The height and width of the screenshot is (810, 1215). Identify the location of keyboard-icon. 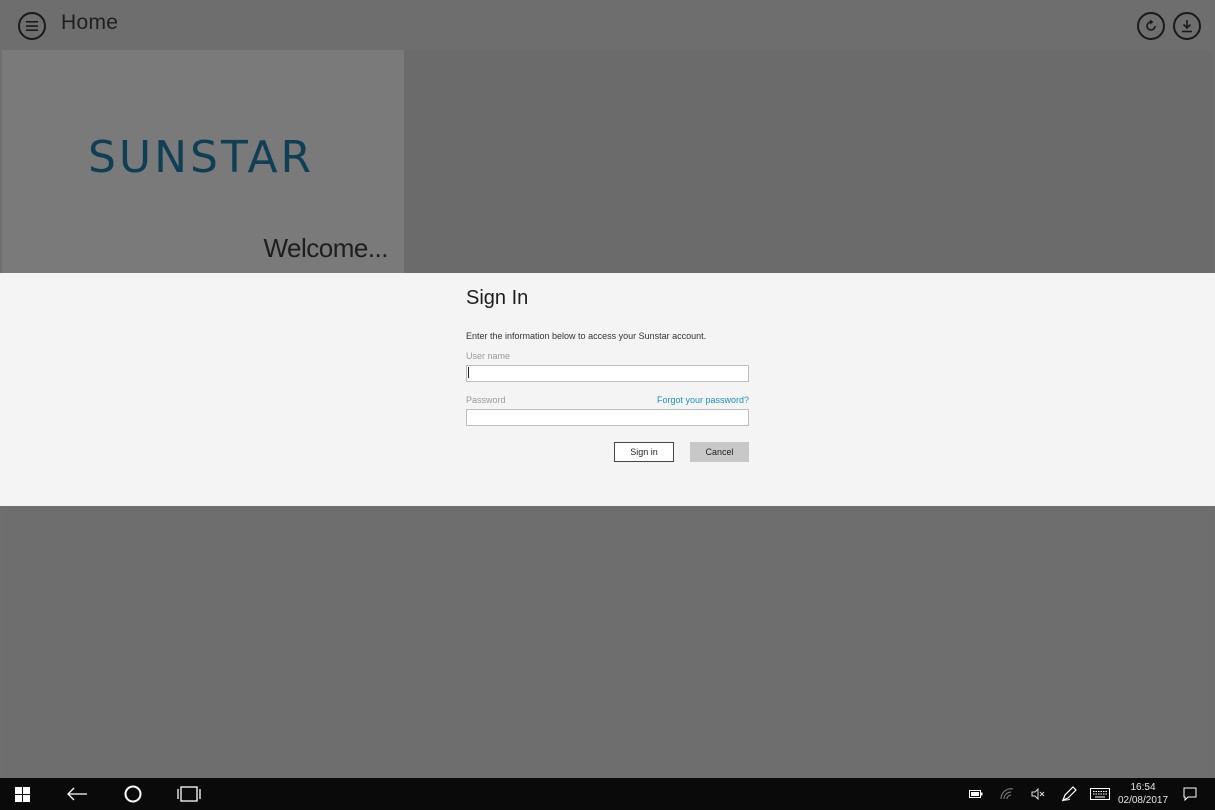
(1100, 794).